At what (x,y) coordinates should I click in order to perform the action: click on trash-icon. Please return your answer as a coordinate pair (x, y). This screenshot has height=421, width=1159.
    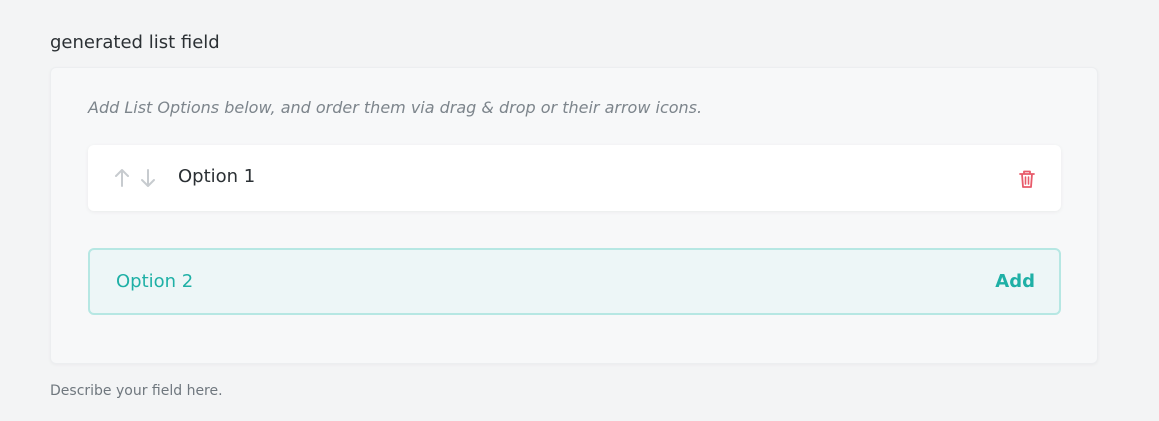
    Looking at the image, I should click on (1027, 179).